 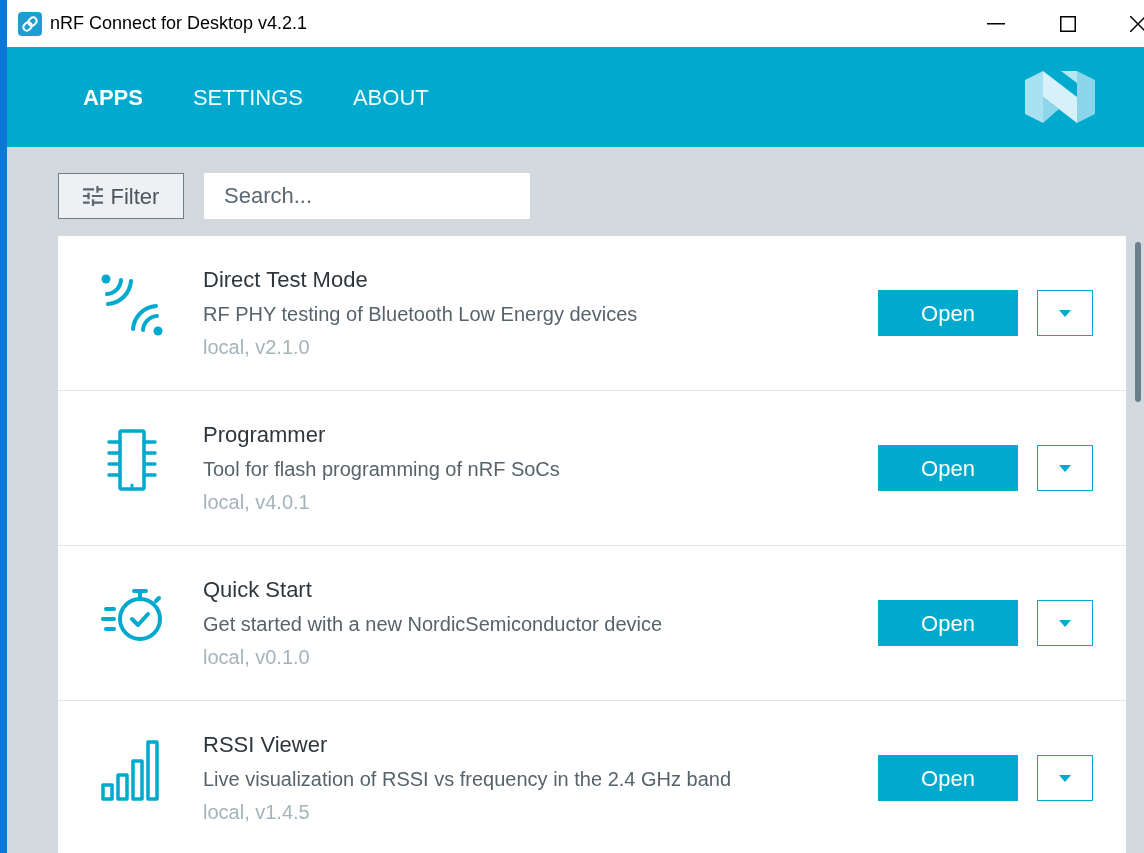 What do you see at coordinates (433, 624) in the screenshot?
I see `app-description: Get started with a new NordicSemiconductor device` at bounding box center [433, 624].